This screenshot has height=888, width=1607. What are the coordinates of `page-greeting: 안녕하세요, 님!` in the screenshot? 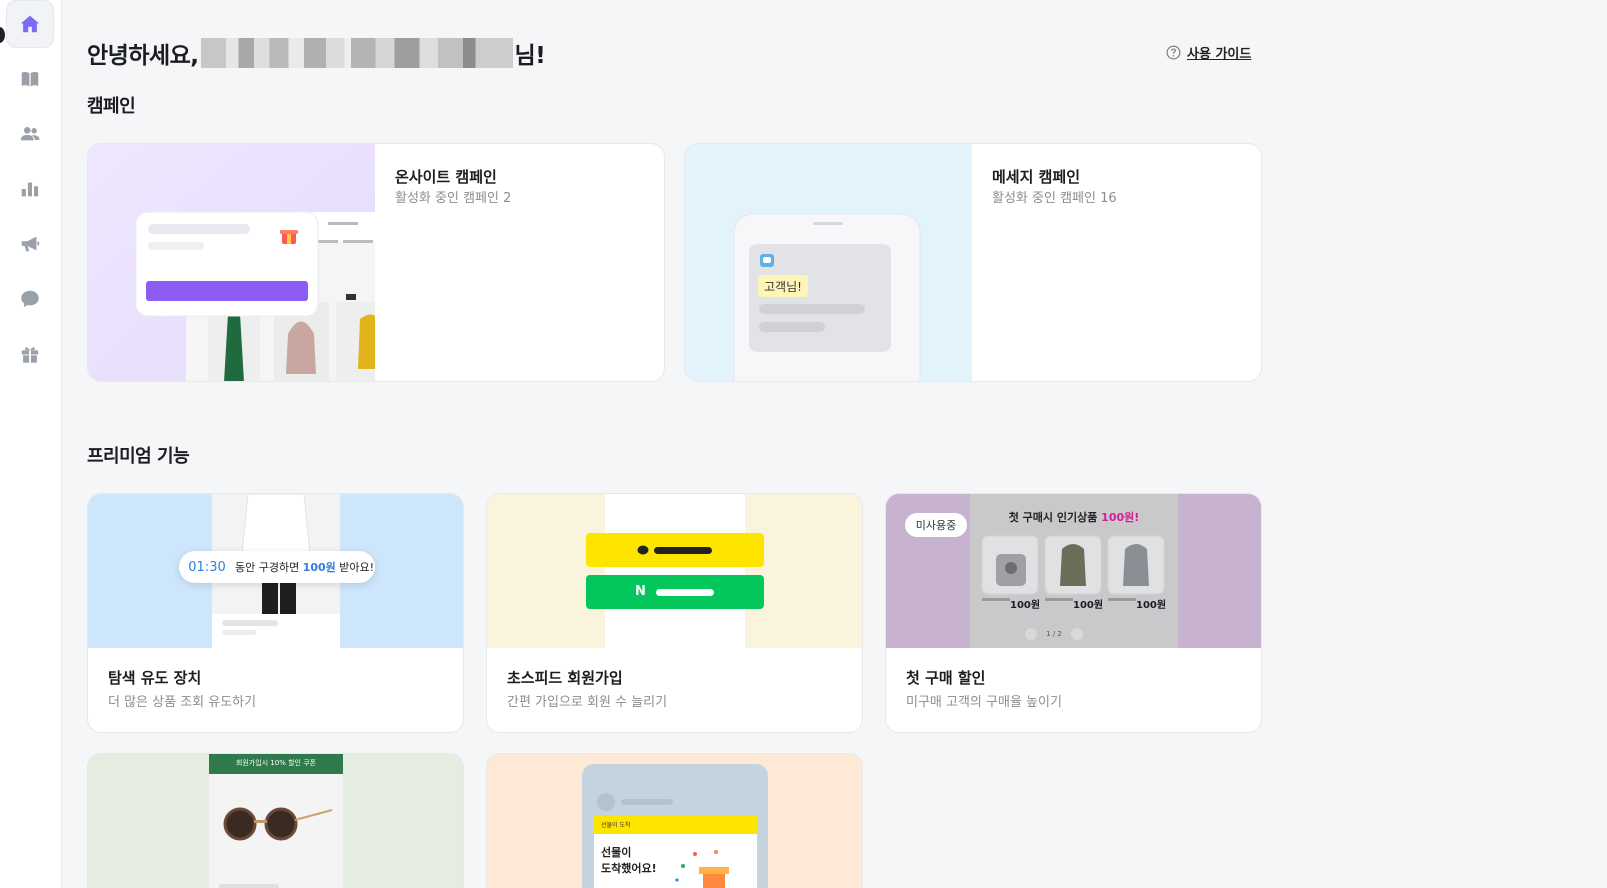 It's located at (316, 53).